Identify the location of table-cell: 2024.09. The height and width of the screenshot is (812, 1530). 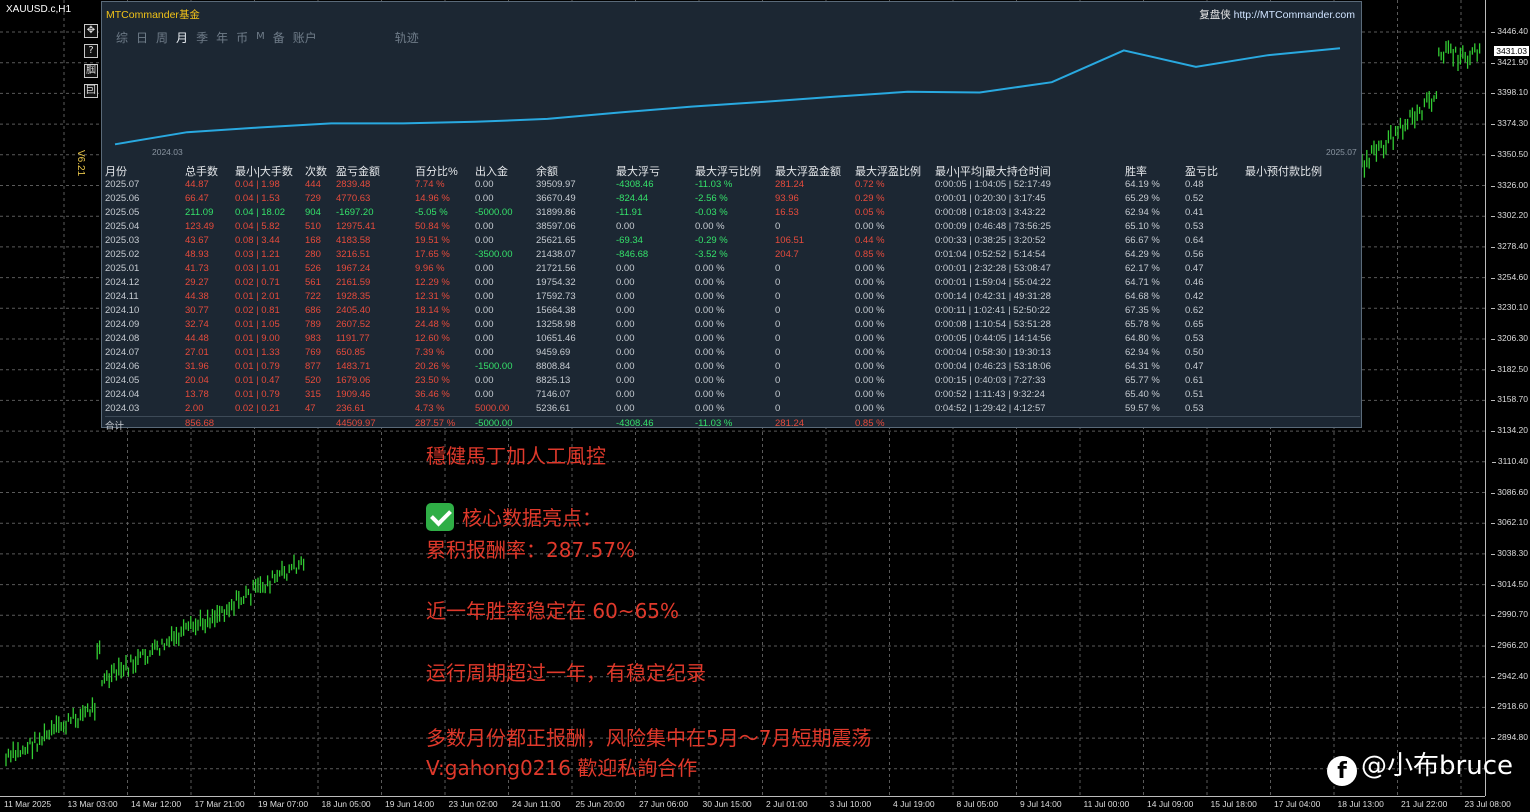
(122, 324).